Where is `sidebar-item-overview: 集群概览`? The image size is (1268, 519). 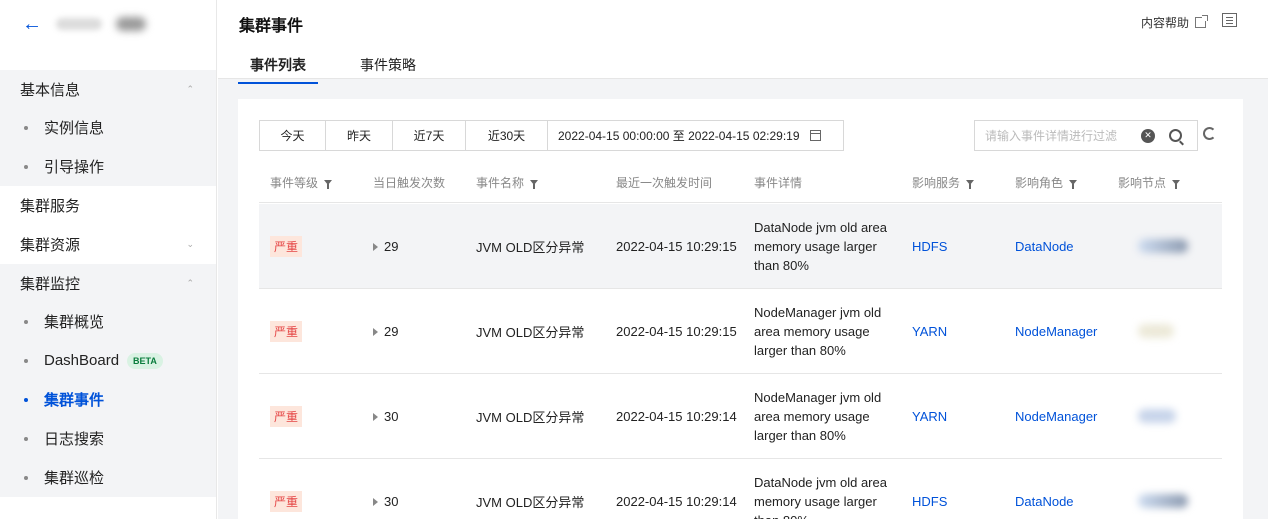 sidebar-item-overview: 集群概览 is located at coordinates (108, 321).